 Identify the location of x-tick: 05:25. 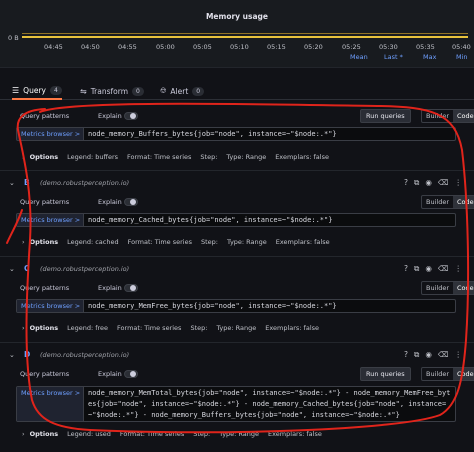
(351, 47).